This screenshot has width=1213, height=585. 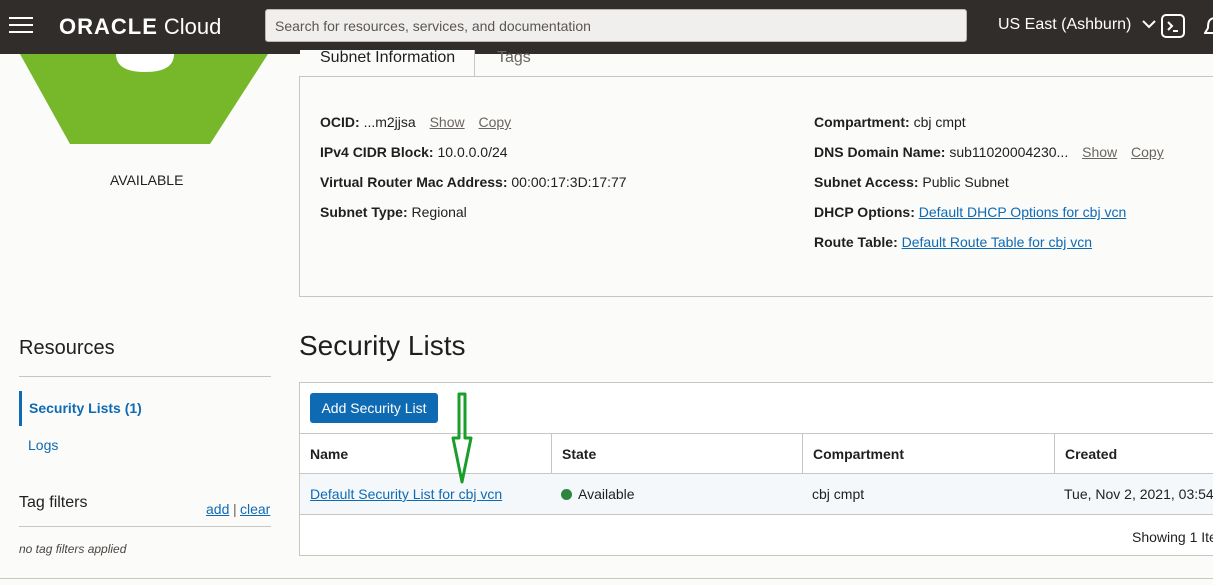 I want to click on route-table-label: Route Table:, so click(x=856, y=242).